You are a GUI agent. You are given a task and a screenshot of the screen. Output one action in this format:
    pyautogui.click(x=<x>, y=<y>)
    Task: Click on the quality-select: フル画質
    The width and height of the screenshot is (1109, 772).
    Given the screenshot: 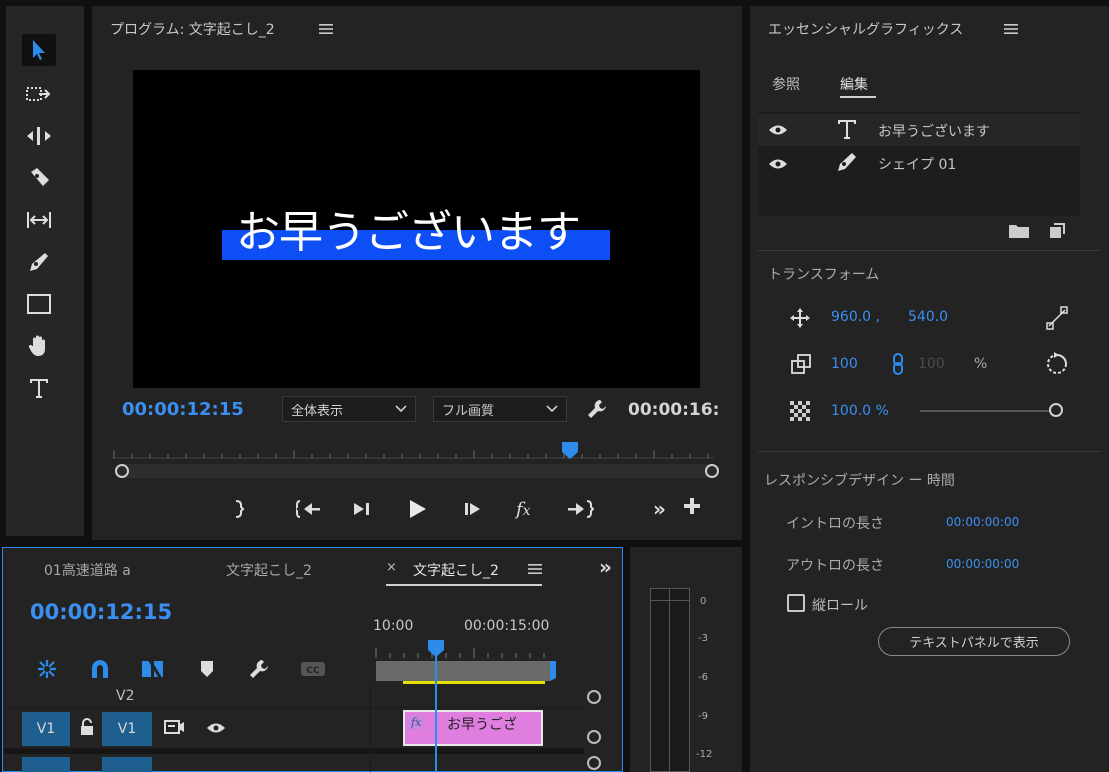 What is the action you would take?
    pyautogui.click(x=500, y=409)
    